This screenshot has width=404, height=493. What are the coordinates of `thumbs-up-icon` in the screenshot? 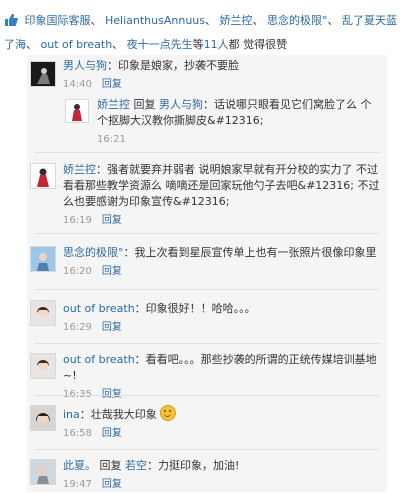 It's located at (11, 23).